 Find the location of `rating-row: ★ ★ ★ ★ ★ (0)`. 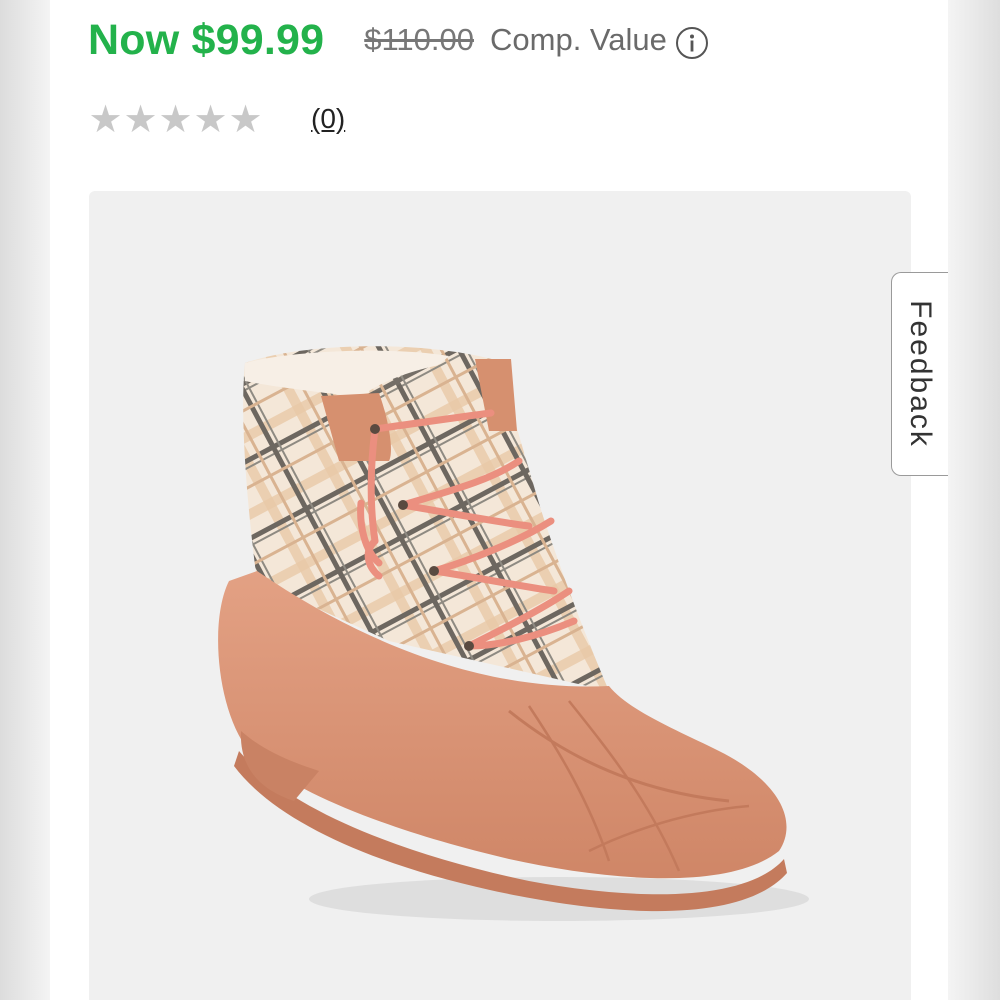

rating-row: ★ ★ ★ ★ ★ (0) is located at coordinates (216, 119).